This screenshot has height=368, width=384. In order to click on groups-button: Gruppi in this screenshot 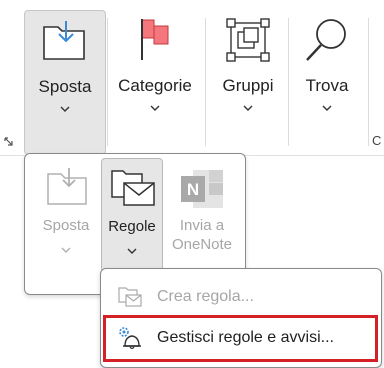, I will do `click(248, 81)`.